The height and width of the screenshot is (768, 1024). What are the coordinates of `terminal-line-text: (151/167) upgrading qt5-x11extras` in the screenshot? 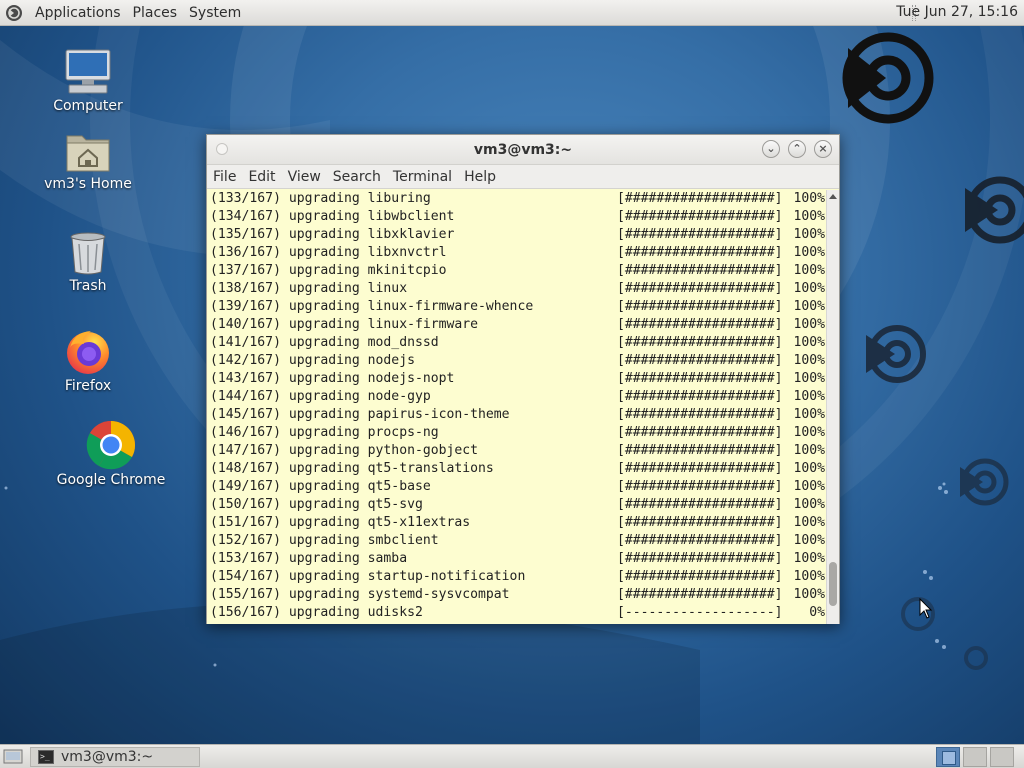 It's located at (340, 522).